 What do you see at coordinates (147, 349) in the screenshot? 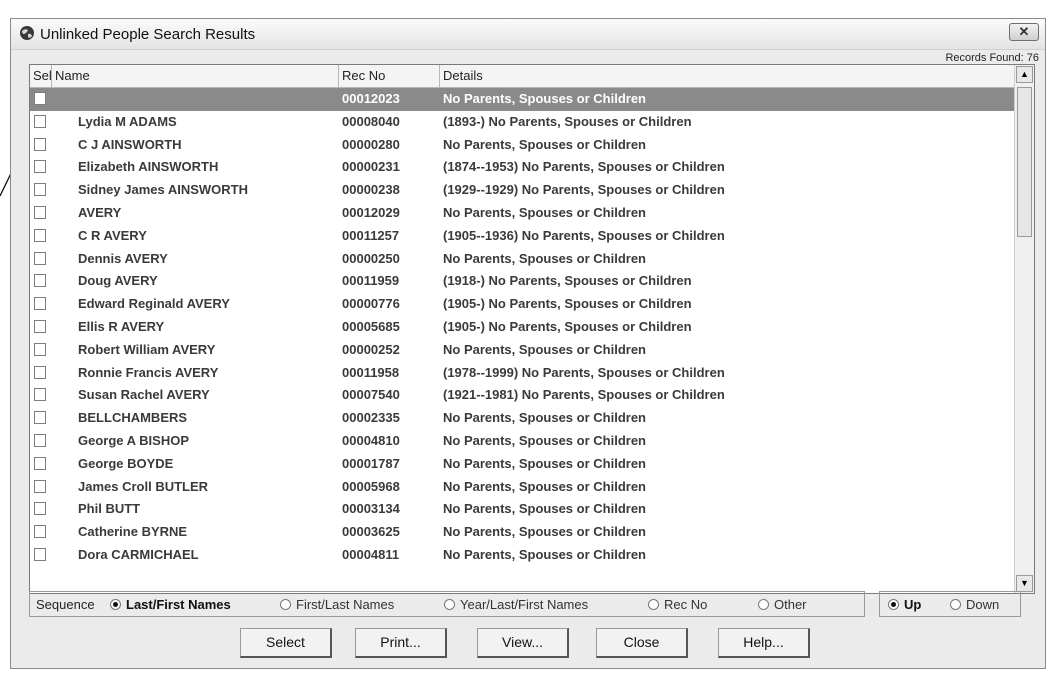
I see `row-name: Robert William AVERY` at bounding box center [147, 349].